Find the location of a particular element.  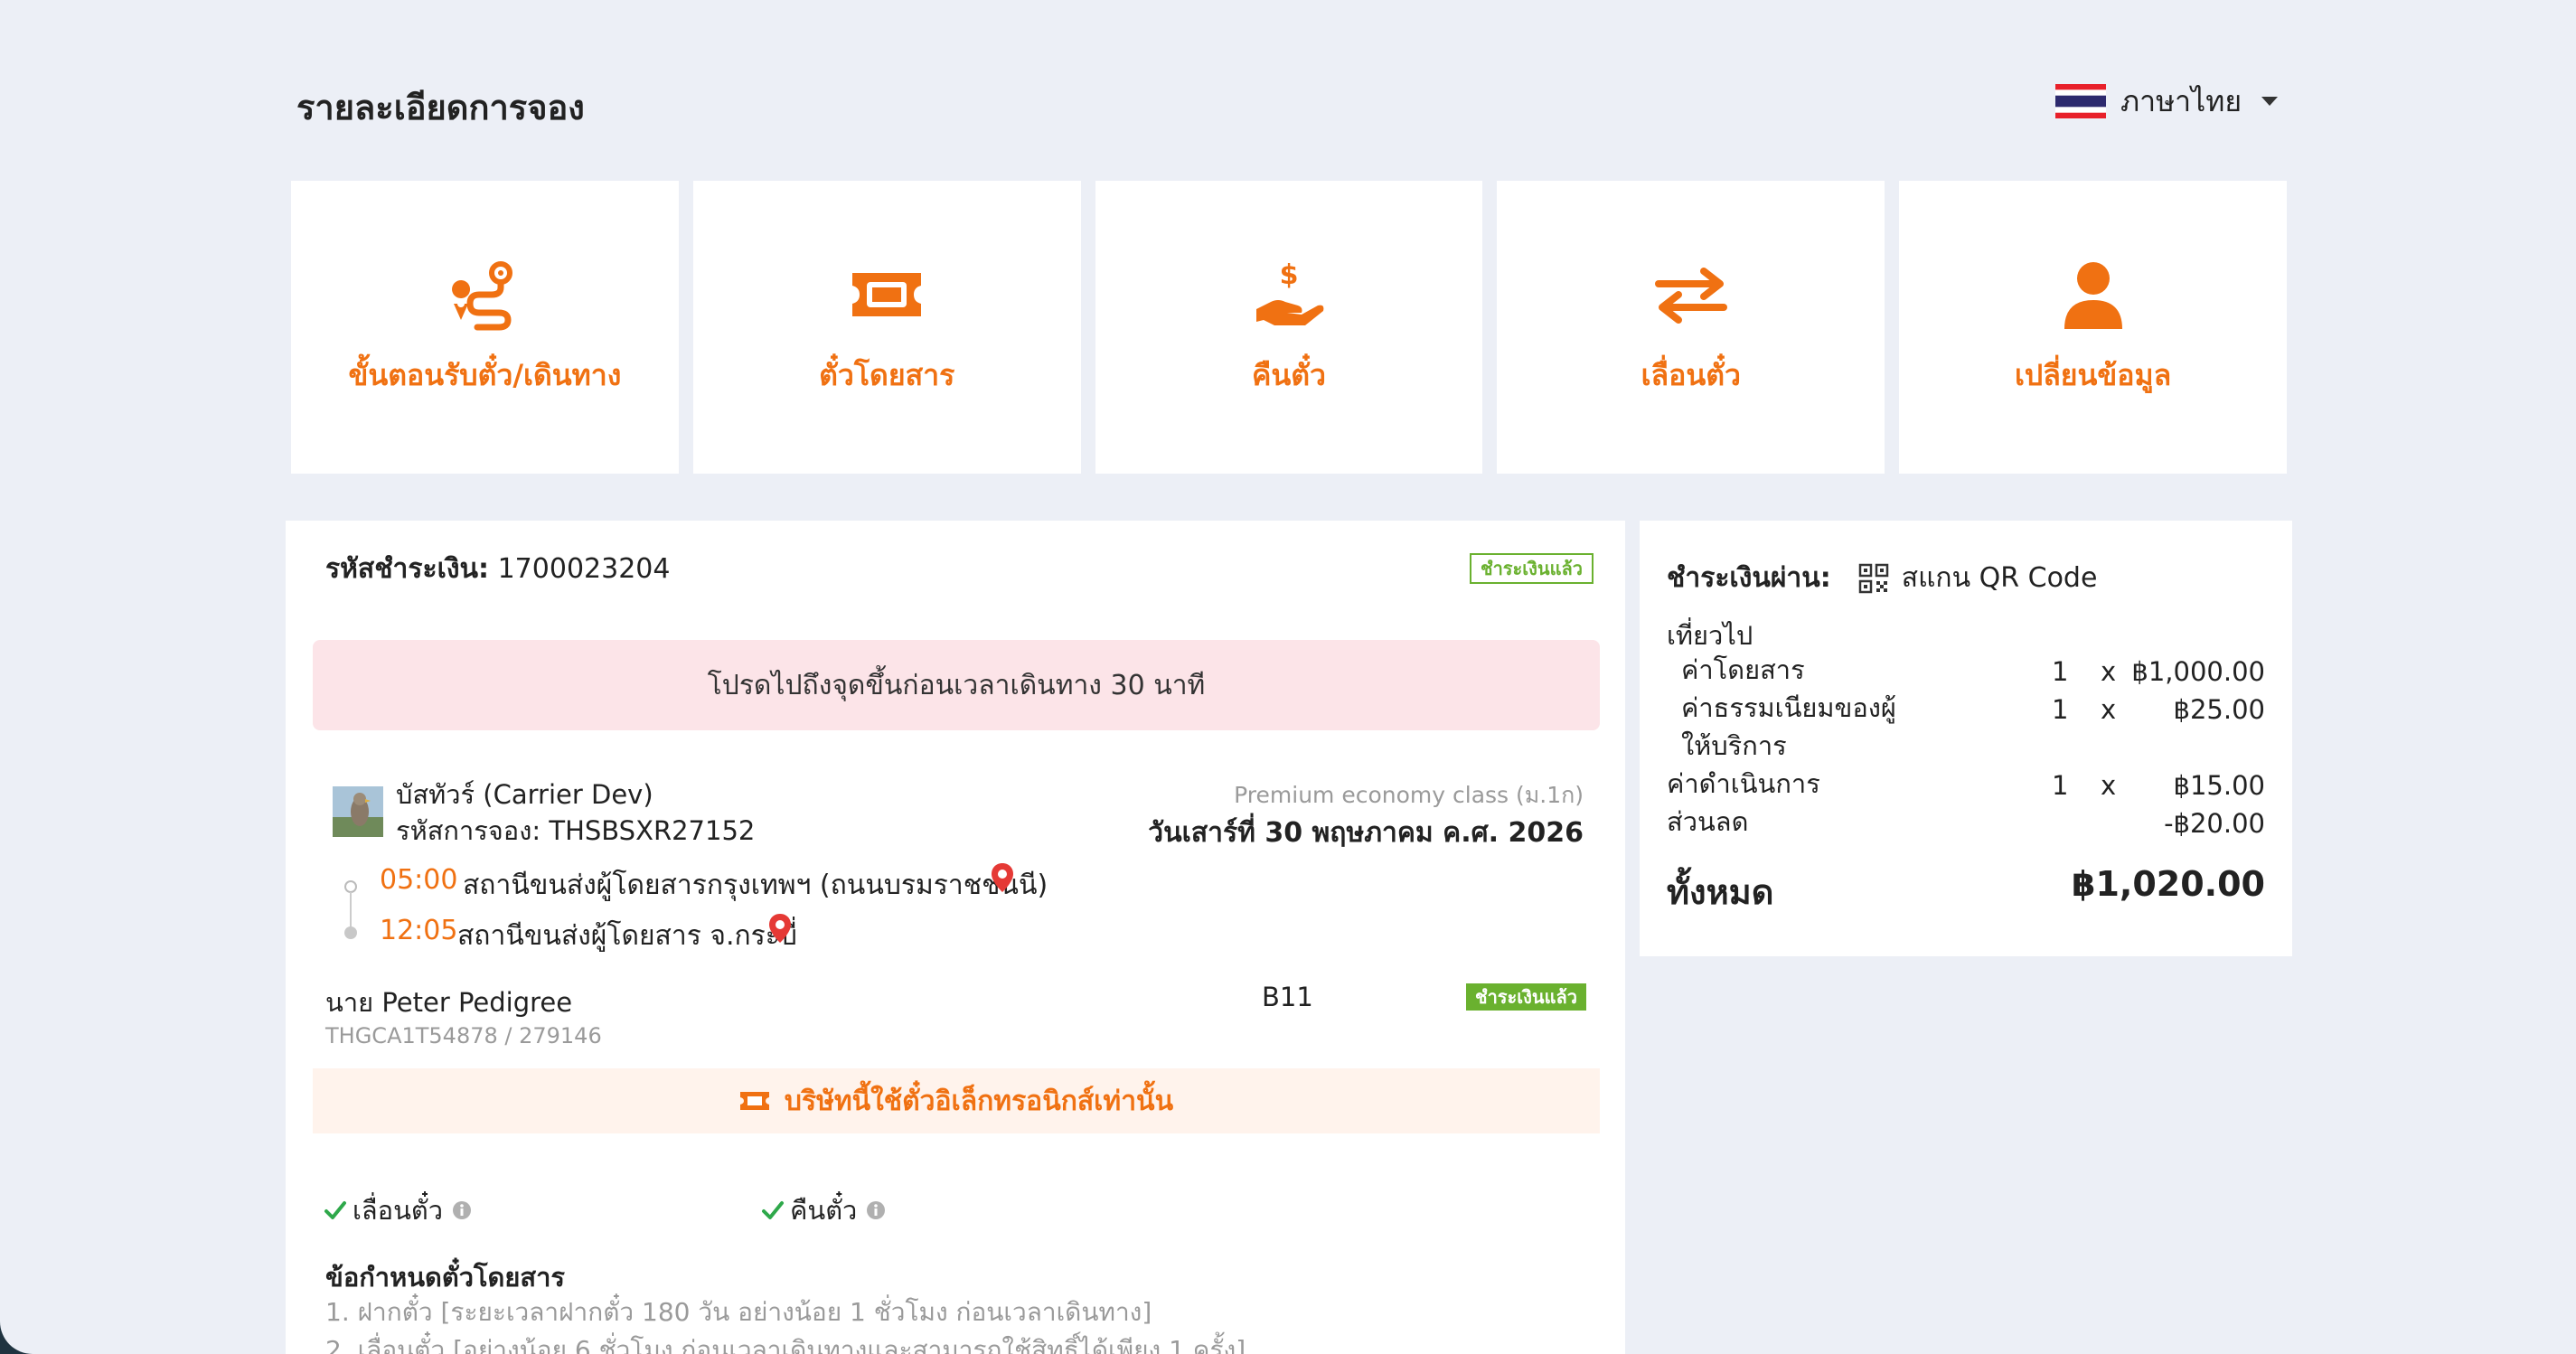

feature-label: คืนตั๋ว is located at coordinates (824, 1210).